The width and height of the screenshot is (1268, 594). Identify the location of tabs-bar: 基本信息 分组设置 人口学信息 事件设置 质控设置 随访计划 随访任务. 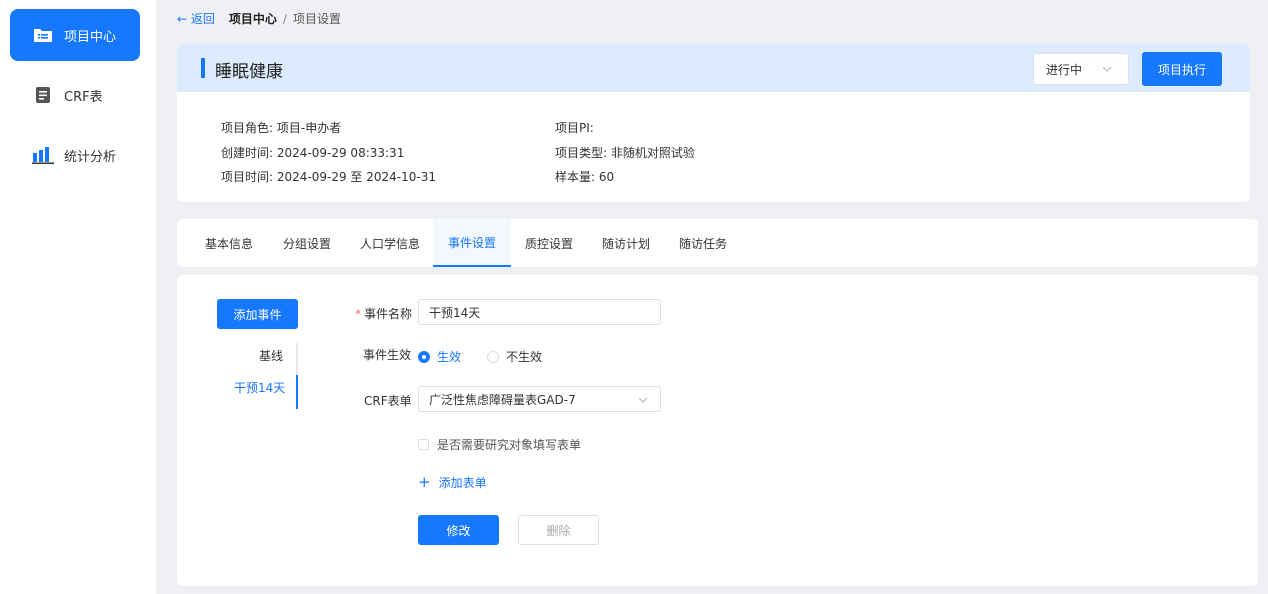
(717, 243).